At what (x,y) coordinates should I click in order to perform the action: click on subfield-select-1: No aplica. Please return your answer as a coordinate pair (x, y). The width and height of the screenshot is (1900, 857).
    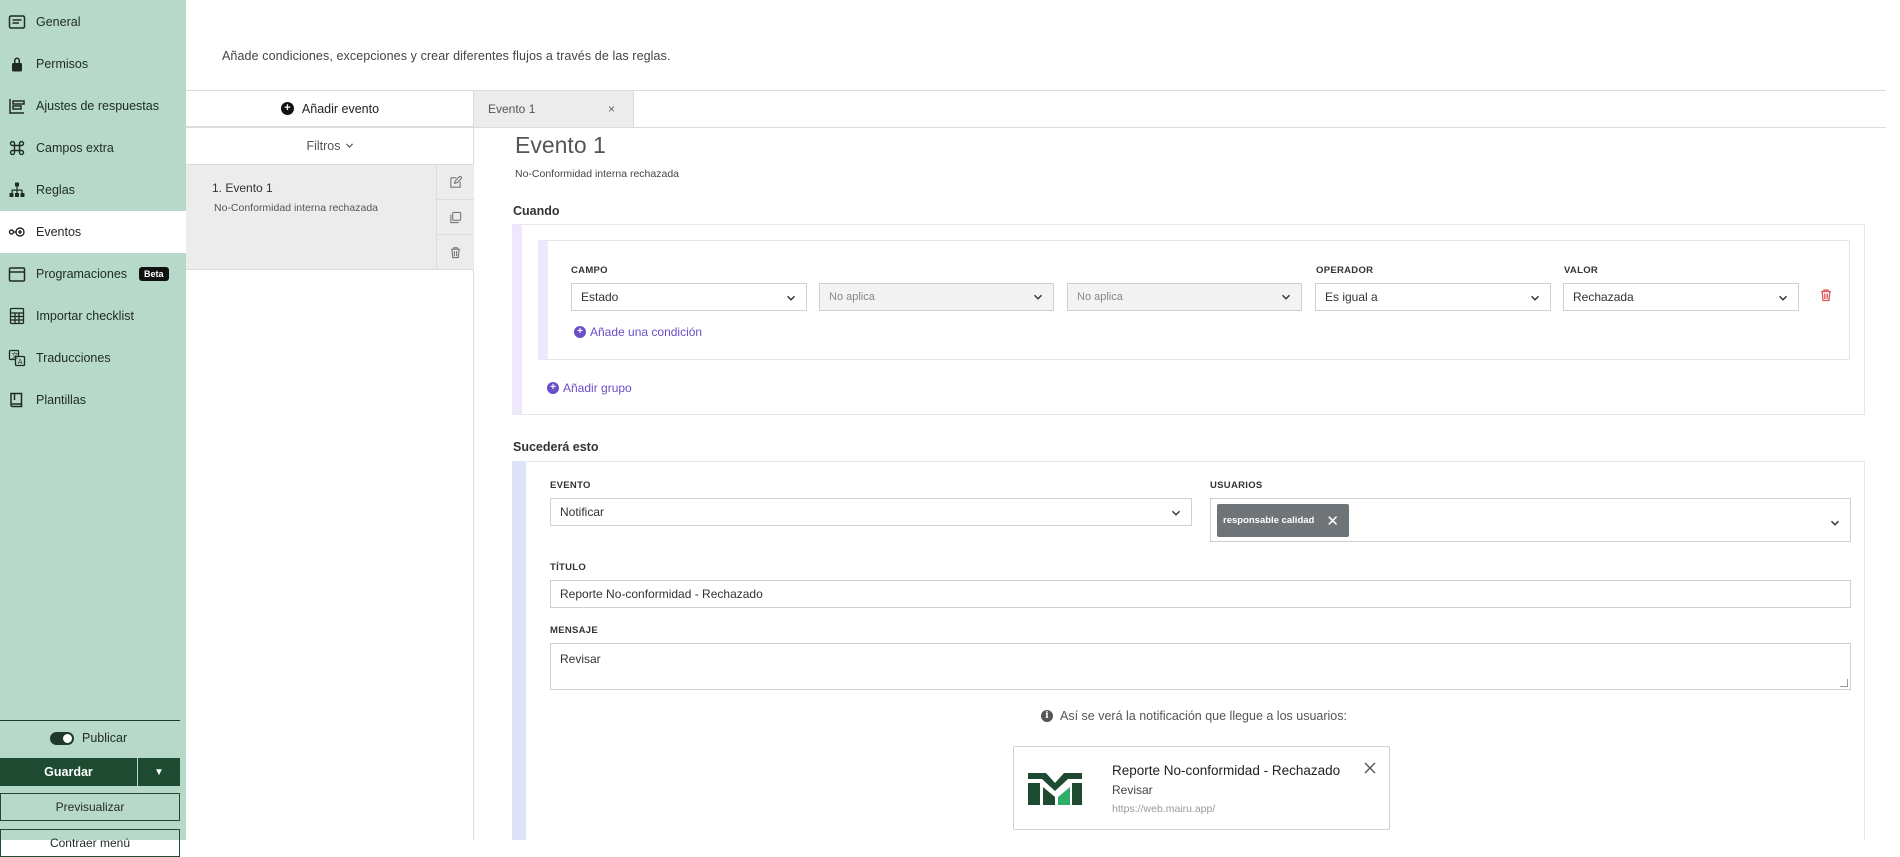
    Looking at the image, I should click on (936, 297).